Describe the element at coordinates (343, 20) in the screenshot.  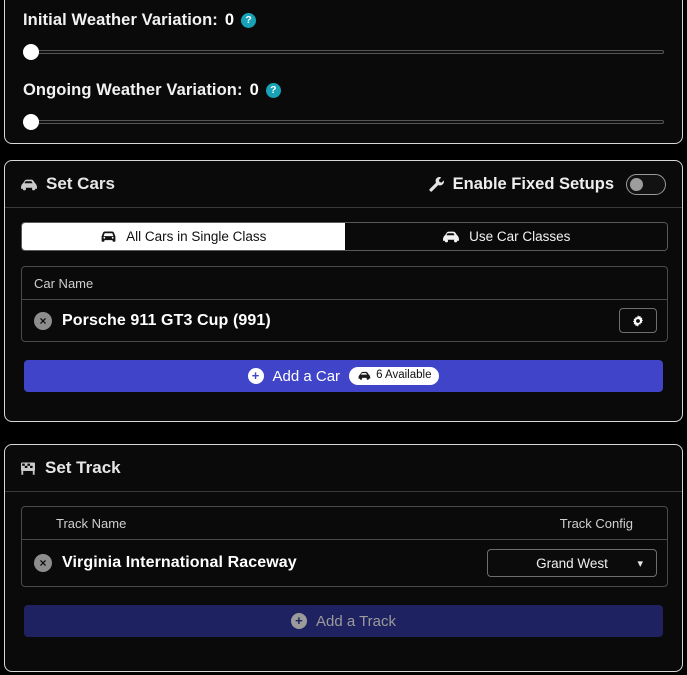
I see `initial-weather-variation-label: Initial Weather Variation: 0 ?` at that location.